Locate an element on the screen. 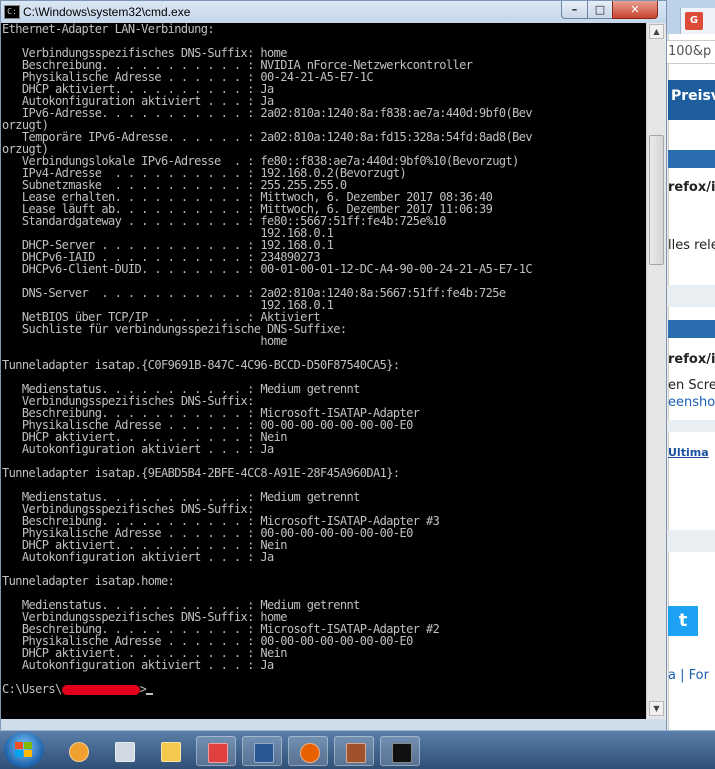  prompt-symbol: > is located at coordinates (143, 689).